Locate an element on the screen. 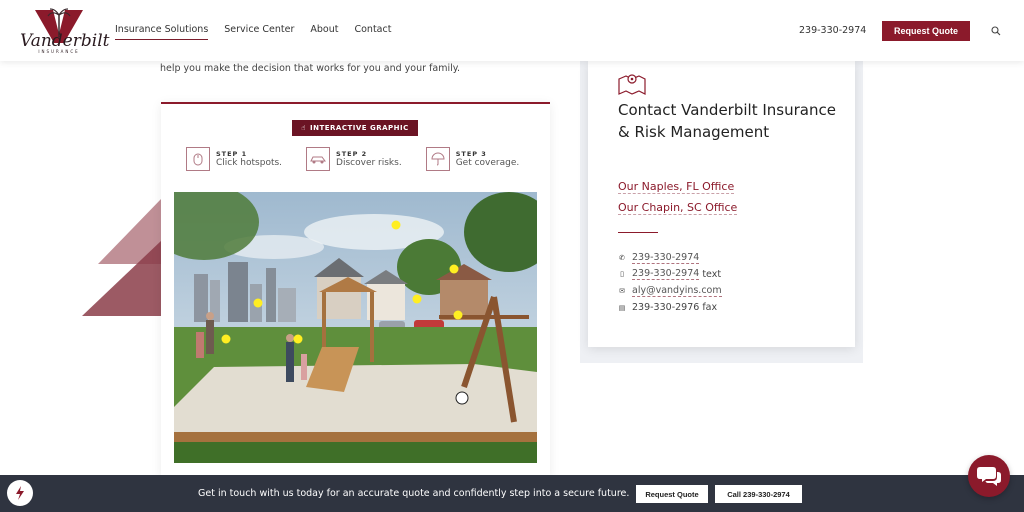  request-quote-button: Request Quote is located at coordinates (926, 31).